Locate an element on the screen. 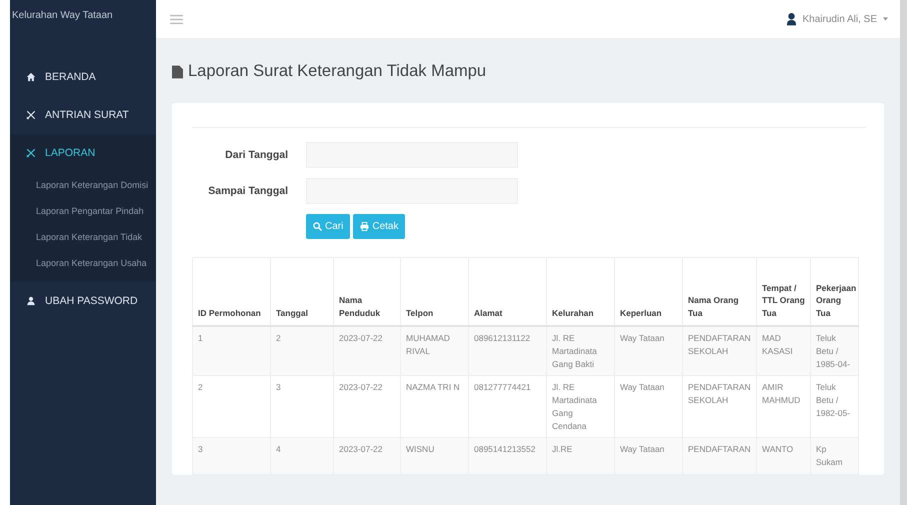 This screenshot has height=505, width=907. table-cell: 1 is located at coordinates (231, 351).